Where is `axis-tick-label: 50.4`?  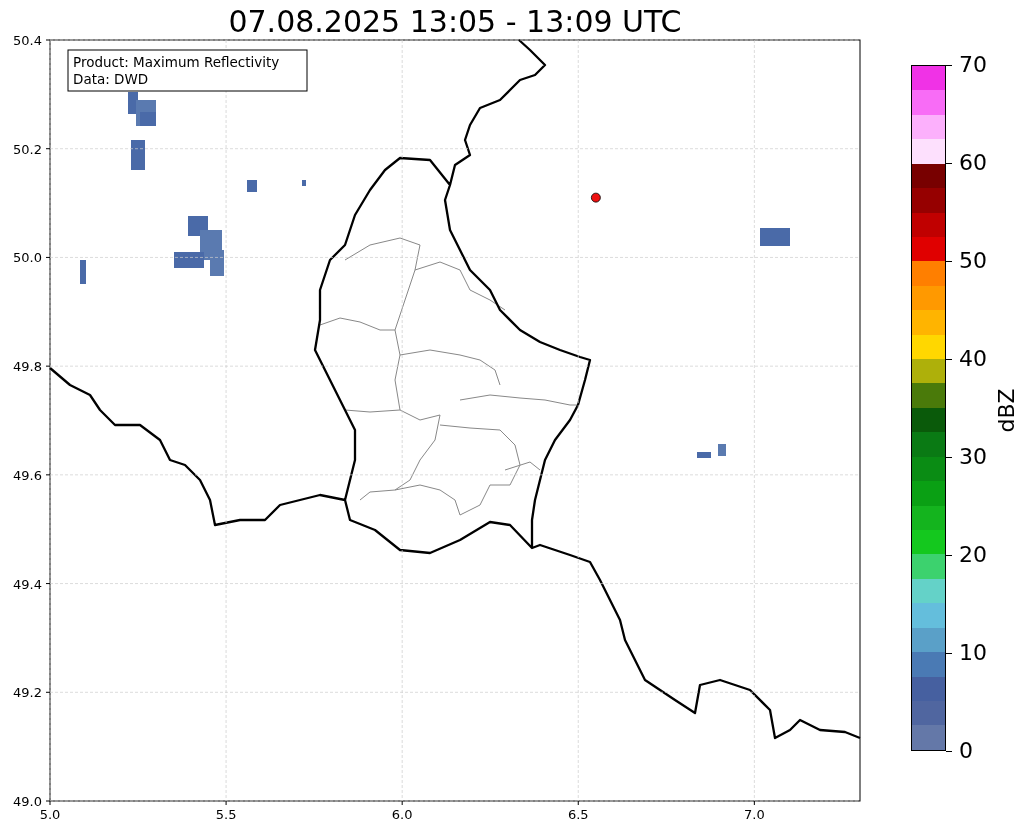 axis-tick-label: 50.4 is located at coordinates (27, 40).